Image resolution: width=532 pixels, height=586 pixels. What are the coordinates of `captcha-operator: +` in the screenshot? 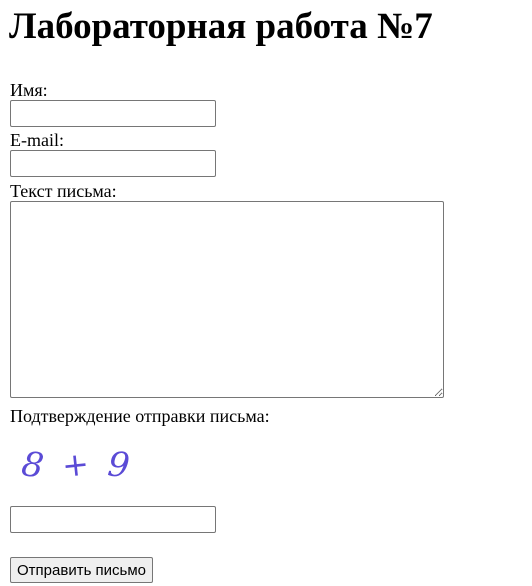 It's located at (75, 464).